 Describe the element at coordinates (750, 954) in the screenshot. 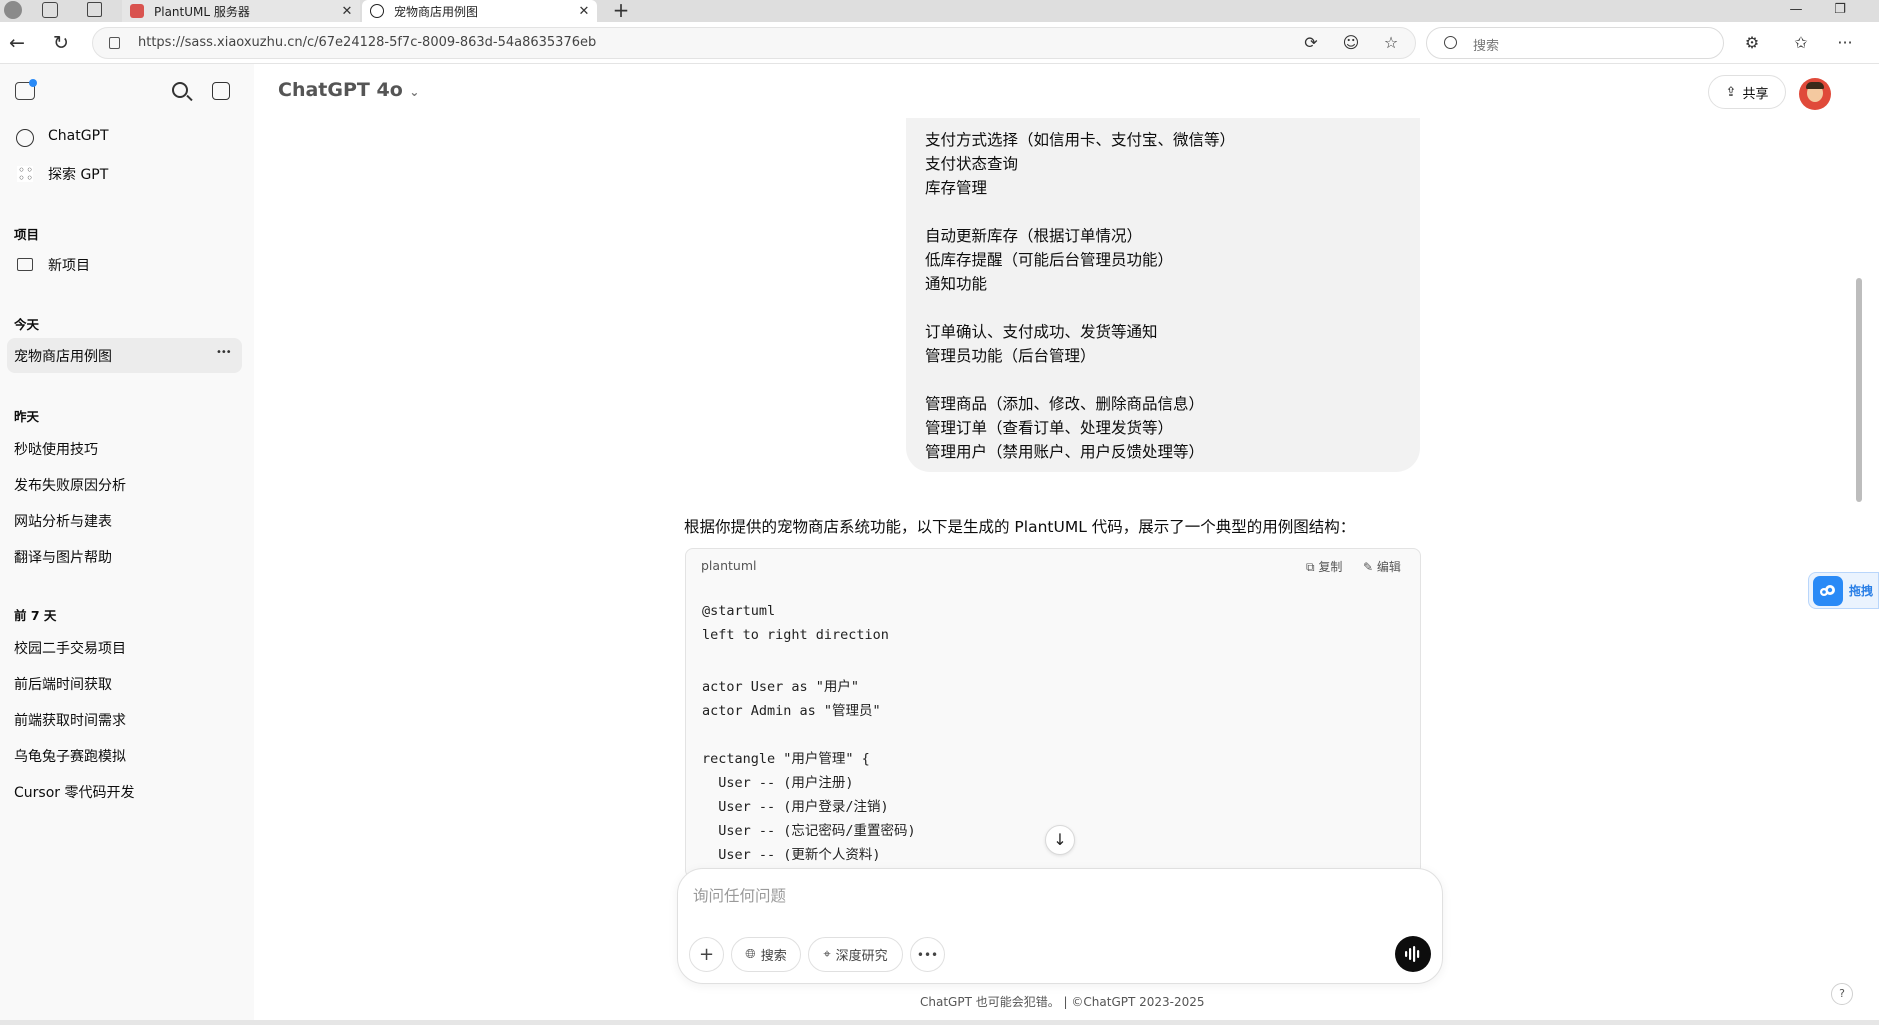

I see `globe-icon: 🌐︎` at that location.